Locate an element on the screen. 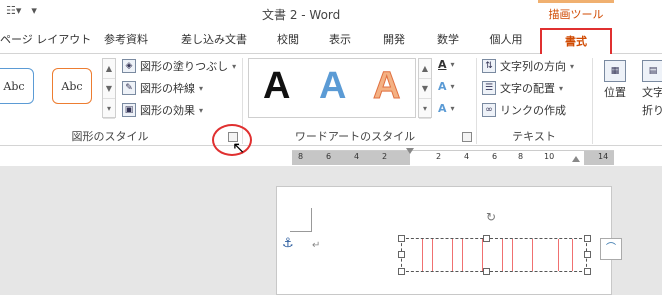 Image resolution: width=662 pixels, height=295 pixels. horizontal-ruler: 8 6 4 2 2 4 6 8 10 14 is located at coordinates (453, 157).